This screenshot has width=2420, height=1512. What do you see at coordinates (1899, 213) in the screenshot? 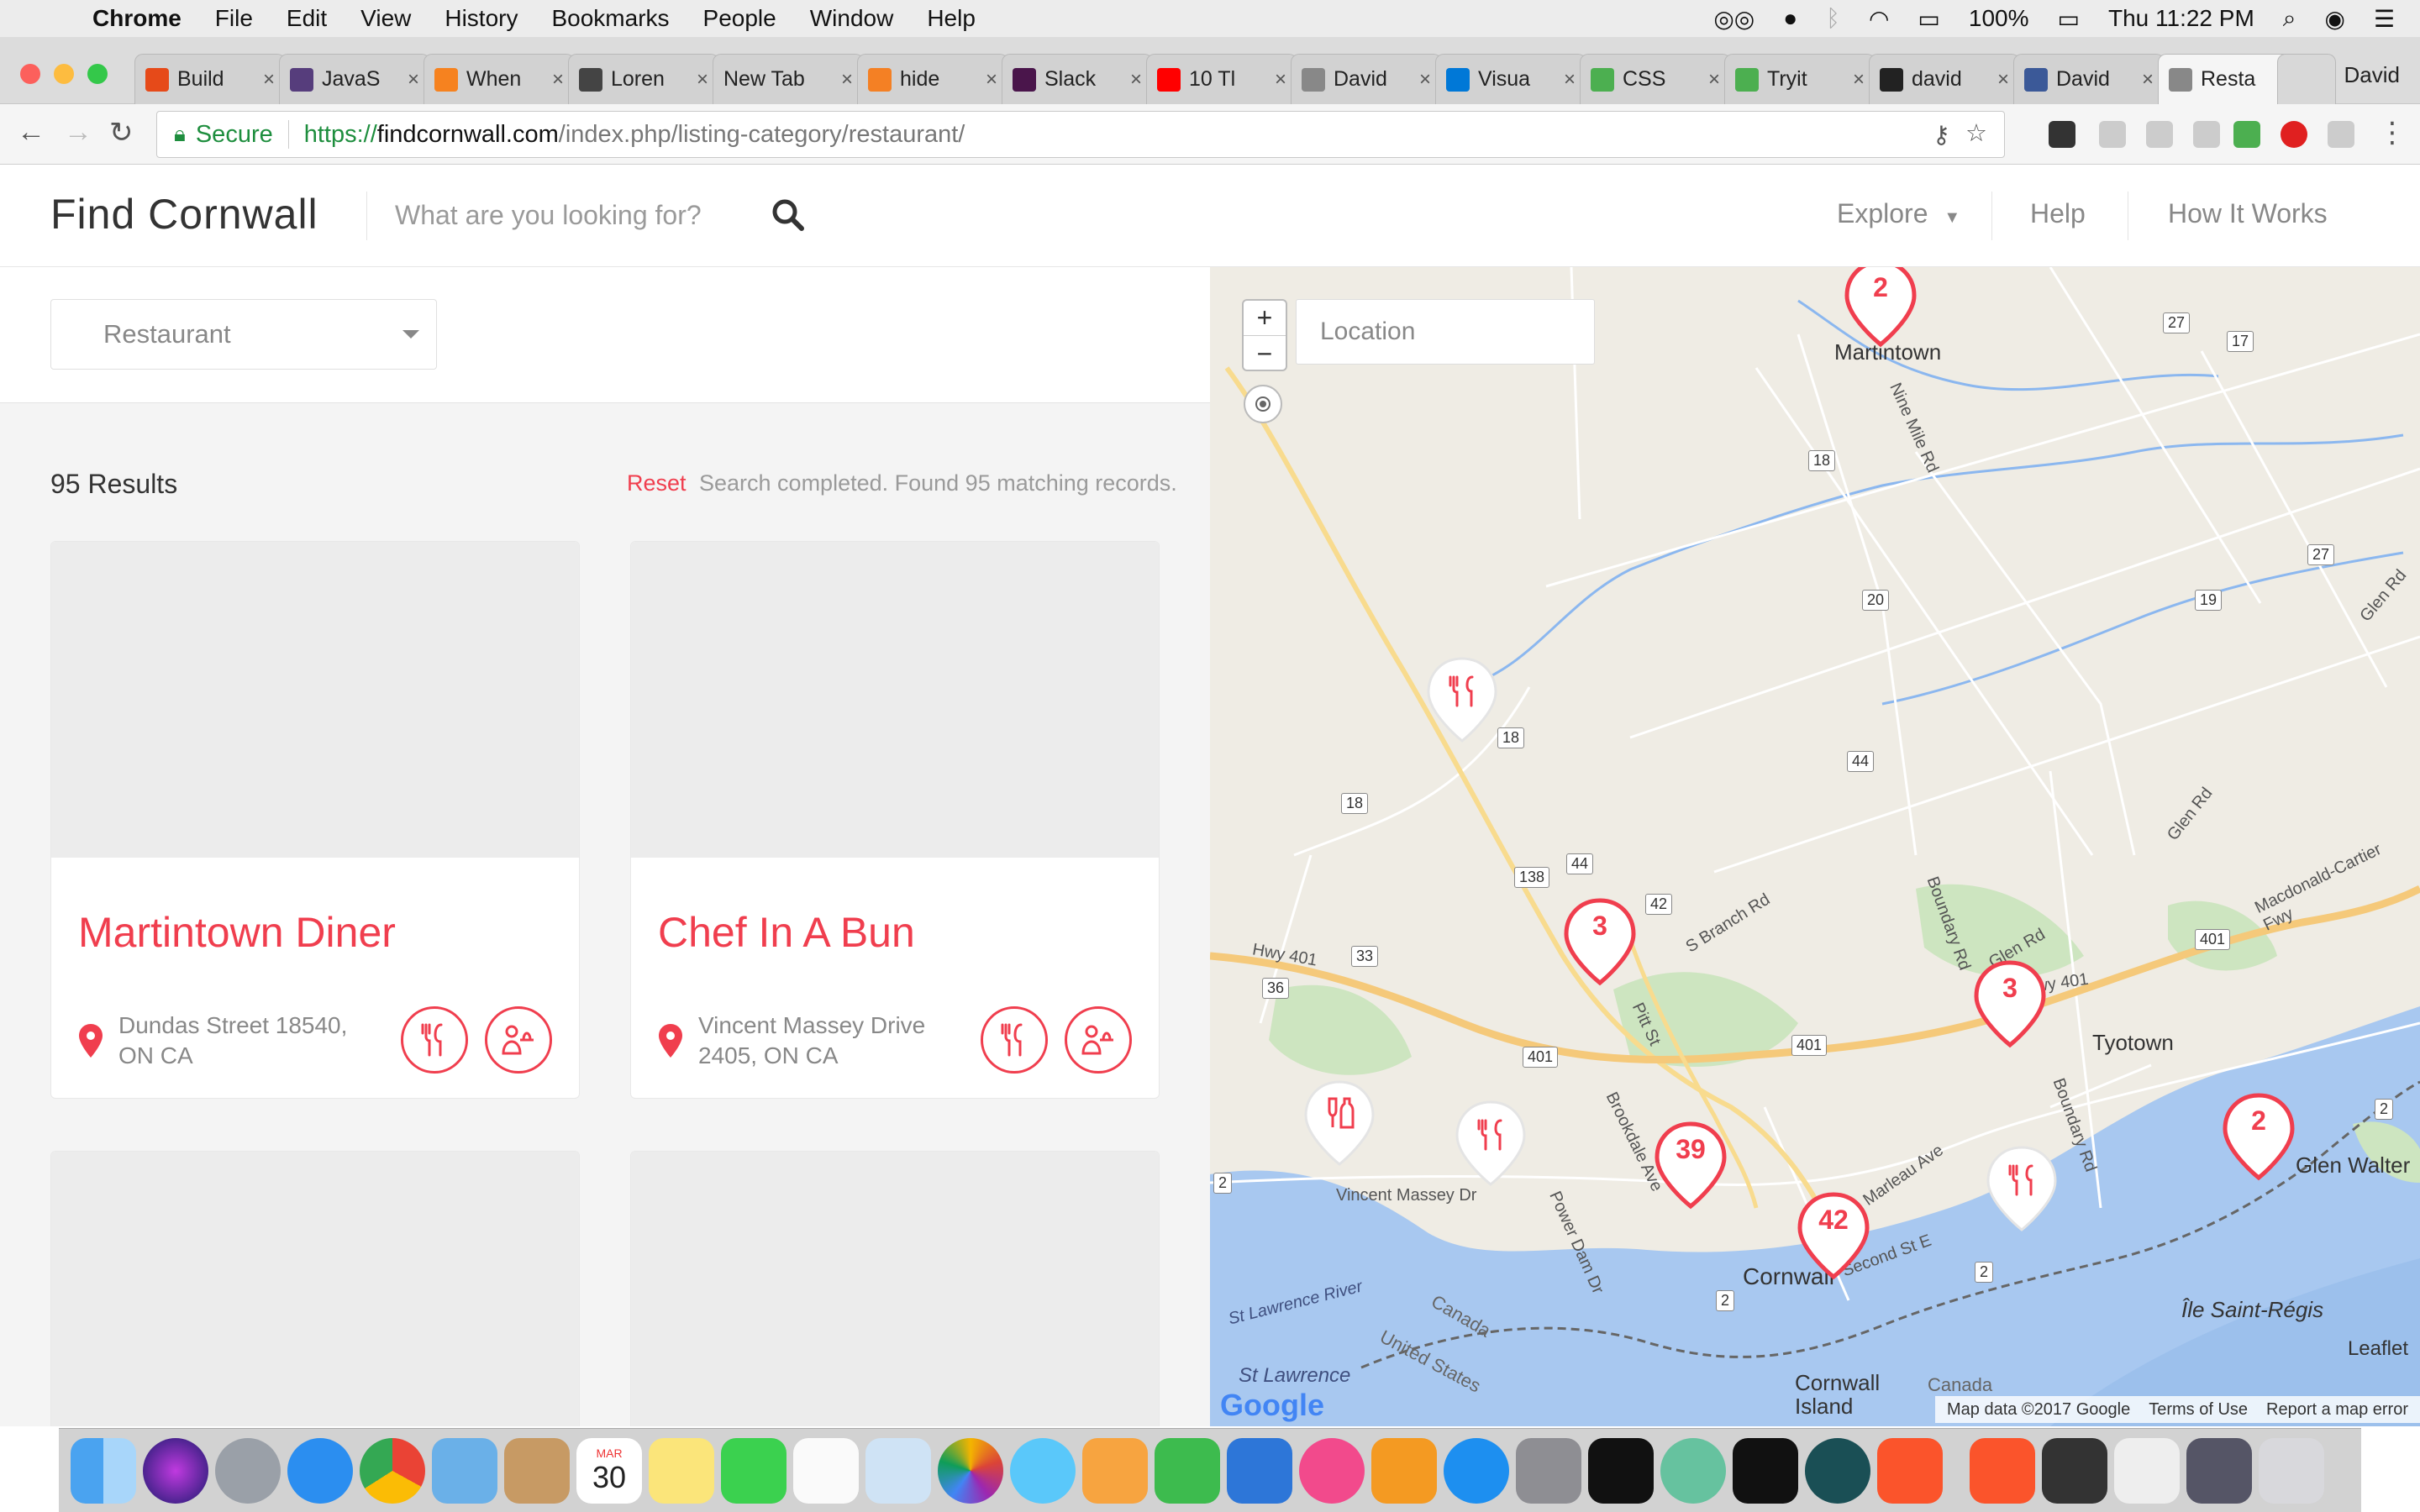
I see `nav-explore: Explore ▼` at bounding box center [1899, 213].